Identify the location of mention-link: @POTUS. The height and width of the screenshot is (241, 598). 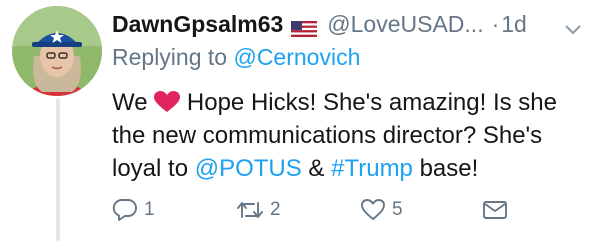
(248, 168).